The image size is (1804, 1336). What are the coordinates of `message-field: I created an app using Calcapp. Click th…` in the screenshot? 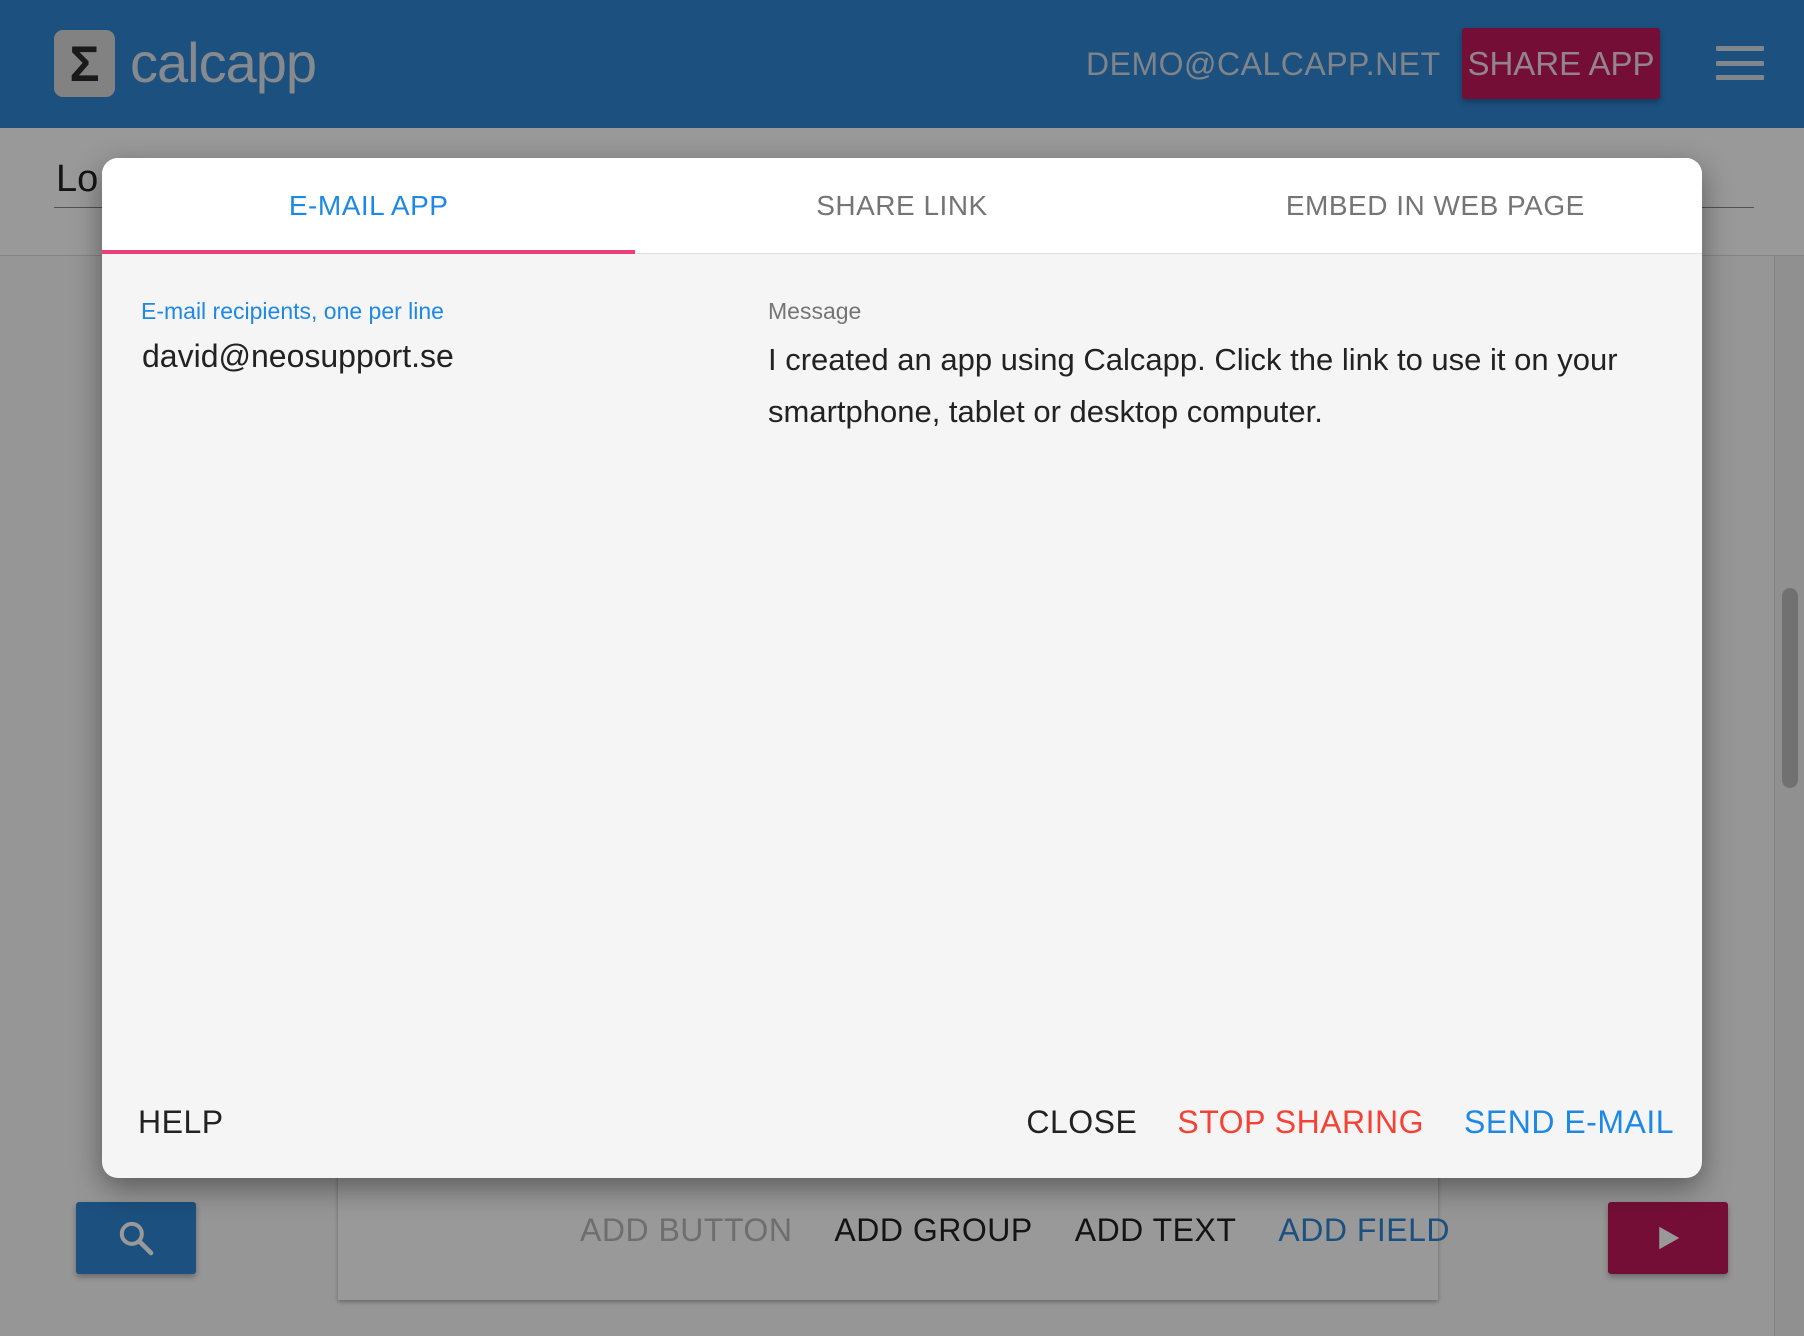 It's located at (1208, 386).